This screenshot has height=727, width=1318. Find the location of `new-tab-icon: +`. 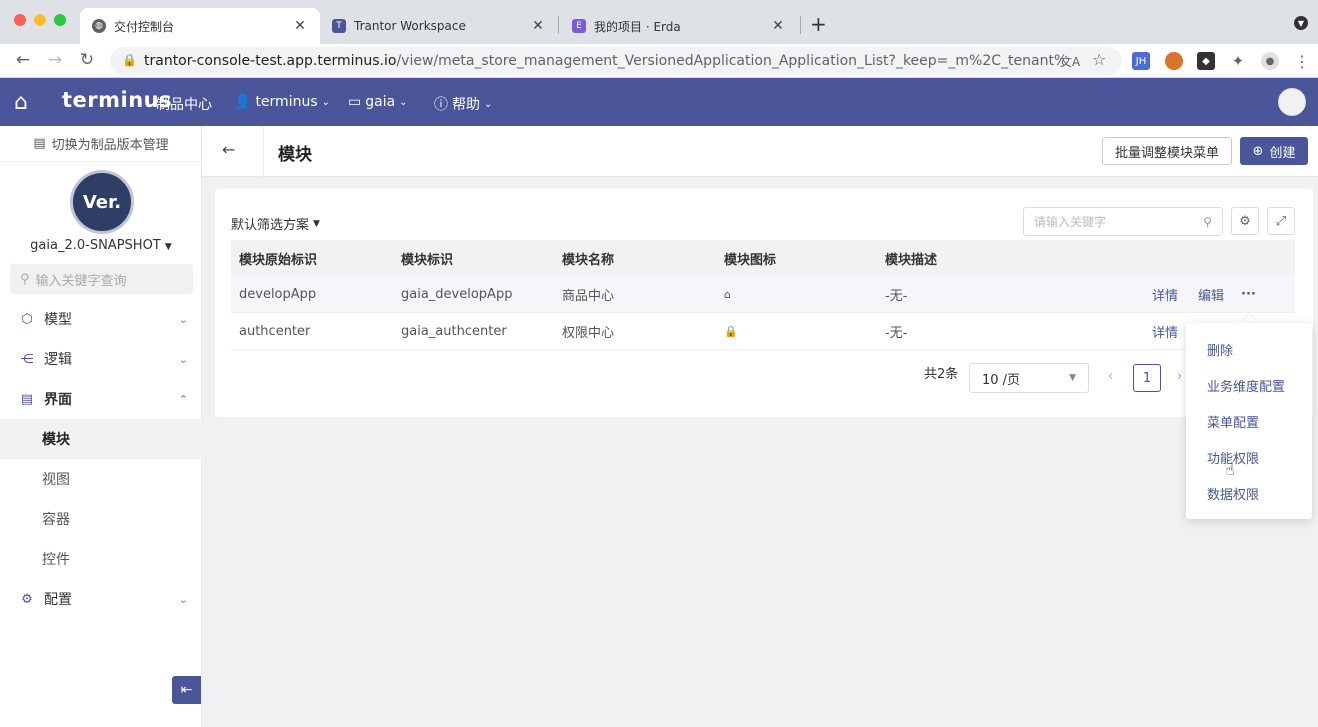

new-tab-icon: + is located at coordinates (818, 24).